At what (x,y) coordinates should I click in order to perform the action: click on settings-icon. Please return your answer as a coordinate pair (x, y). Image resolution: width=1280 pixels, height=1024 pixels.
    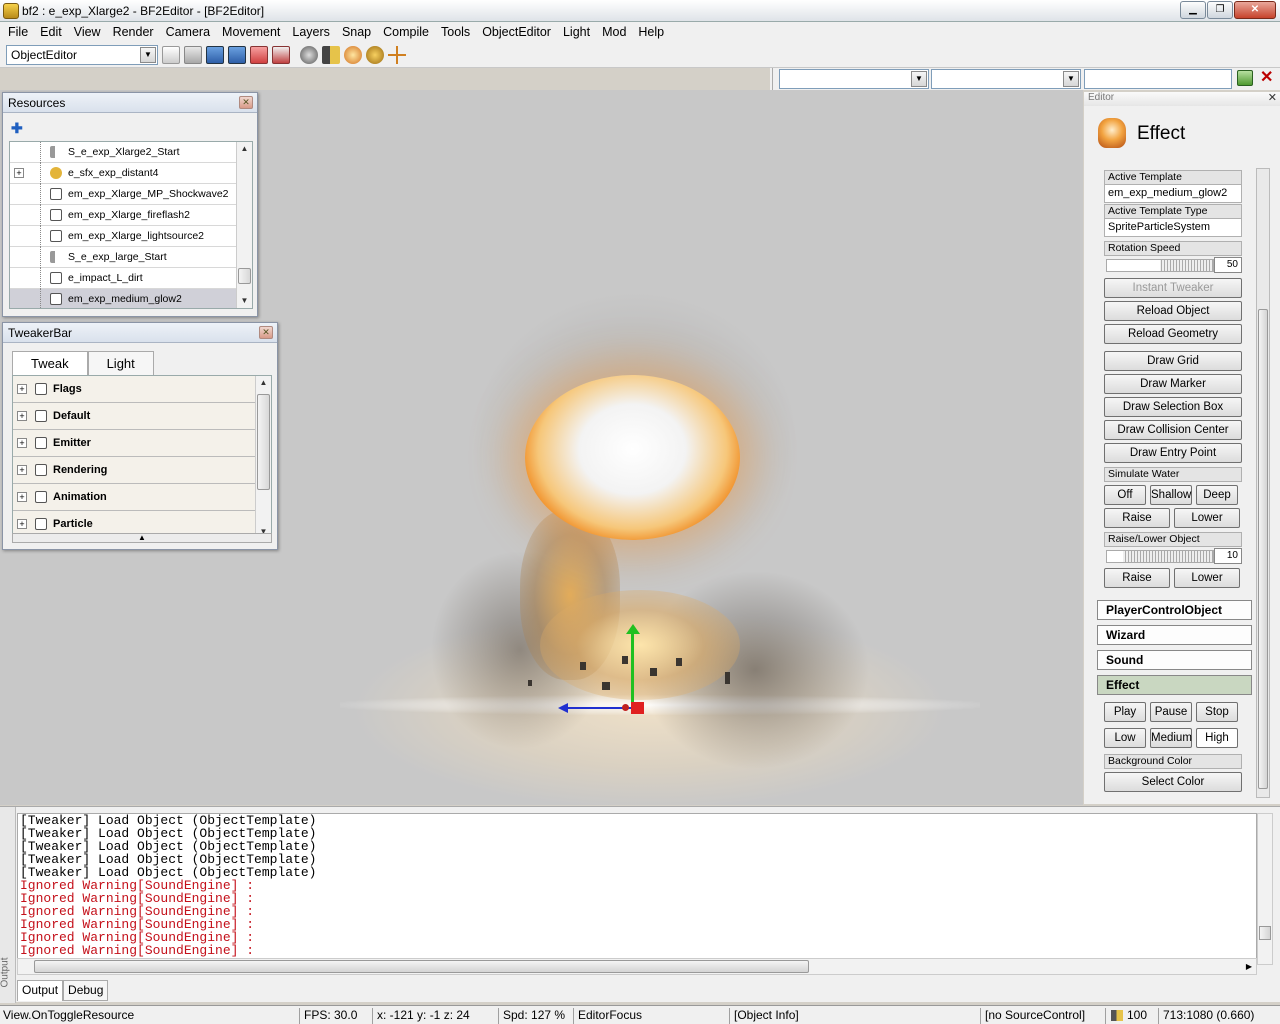
    Looking at the image, I should click on (309, 55).